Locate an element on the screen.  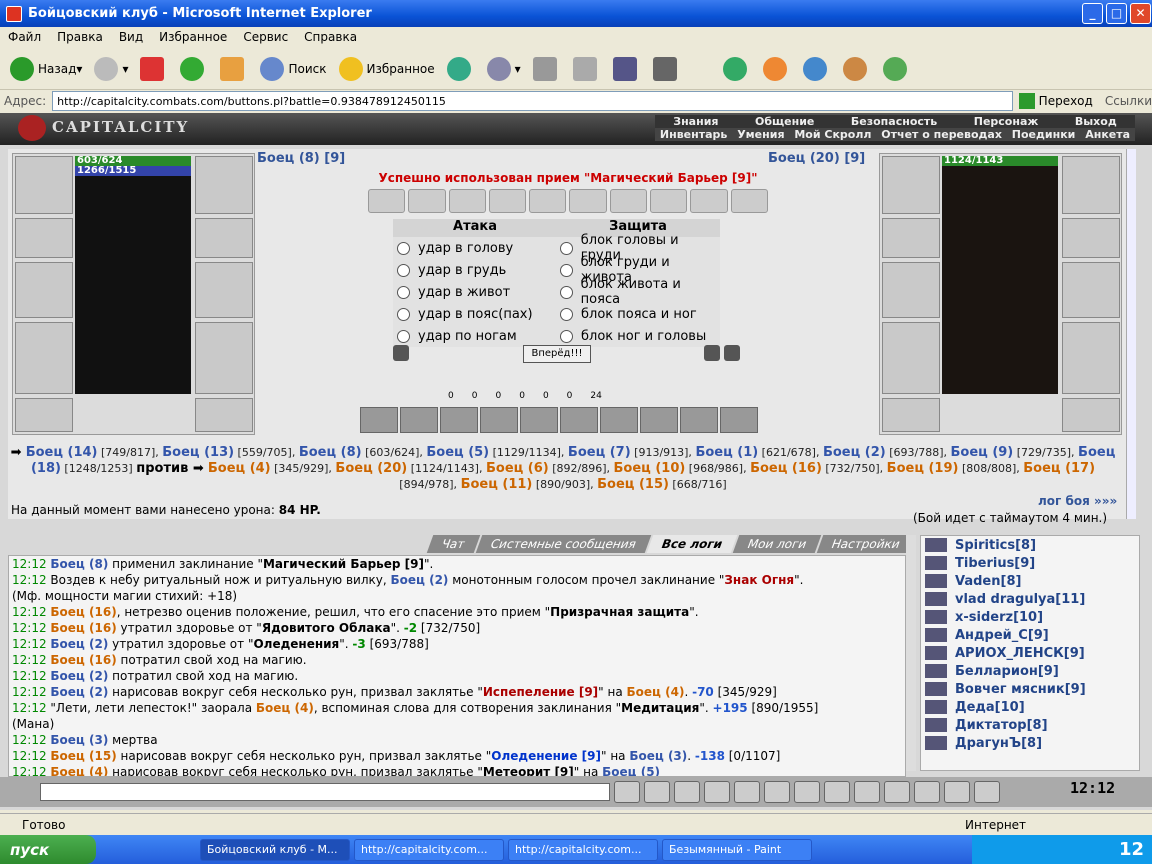
user-row: Вовчег мясник[9] is located at coordinates (1030, 689).